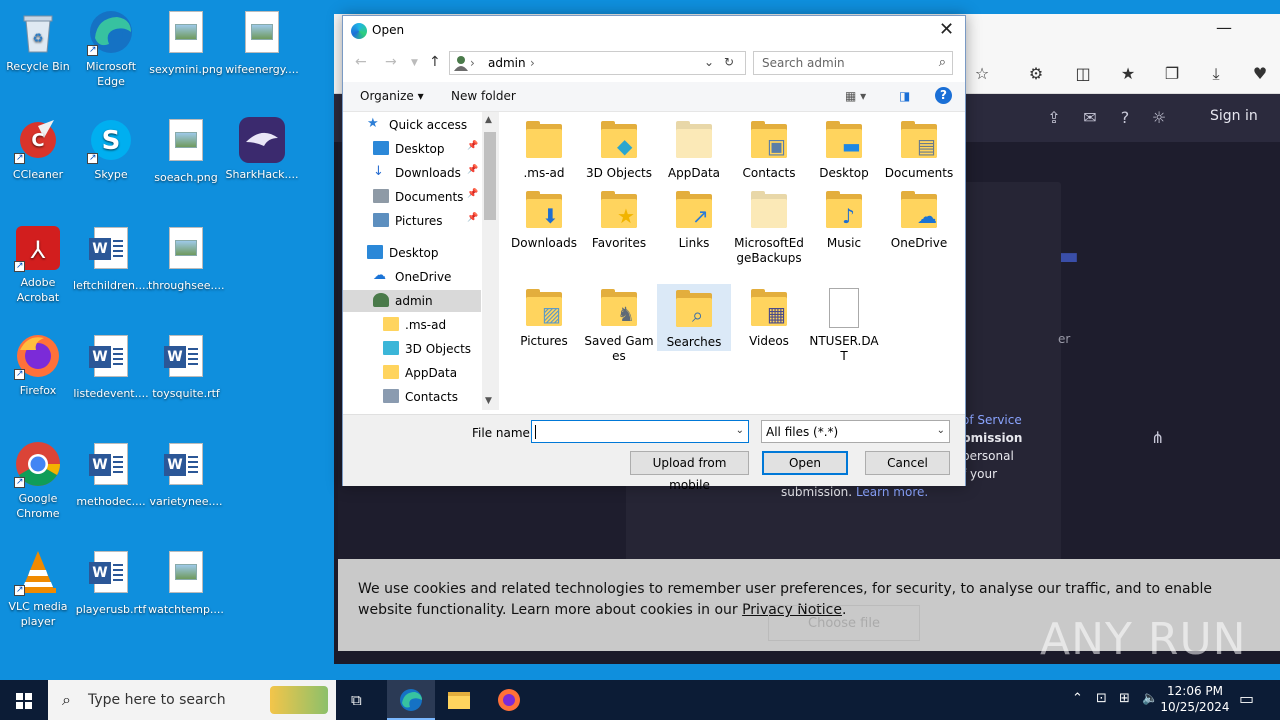  What do you see at coordinates (24, 700) in the screenshot?
I see `start-button` at bounding box center [24, 700].